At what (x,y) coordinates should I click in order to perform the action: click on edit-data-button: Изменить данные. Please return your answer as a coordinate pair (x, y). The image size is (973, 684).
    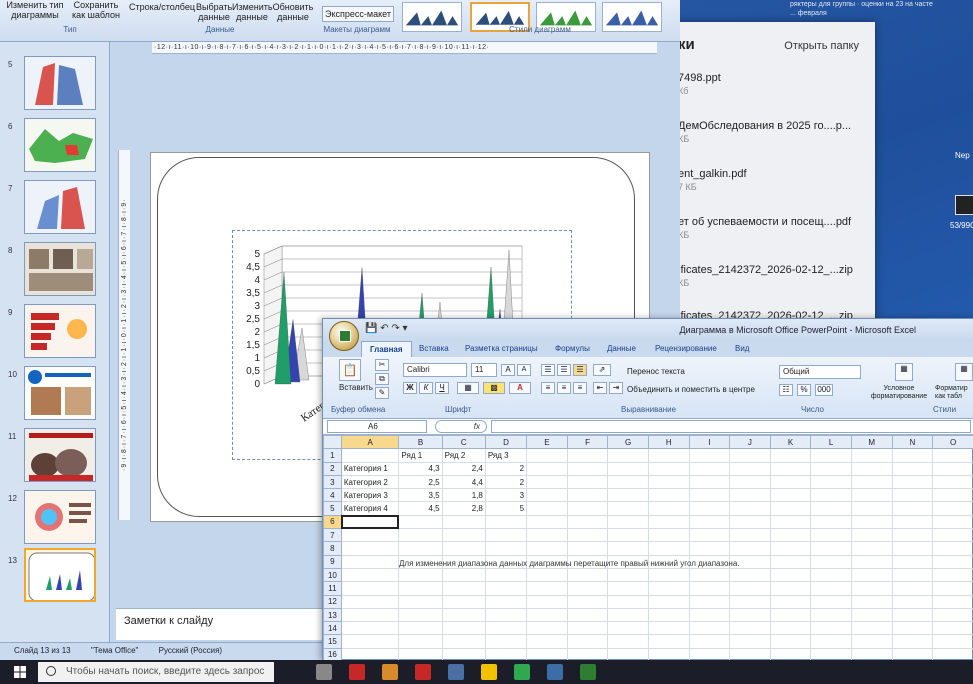
    Looking at the image, I should click on (252, 12).